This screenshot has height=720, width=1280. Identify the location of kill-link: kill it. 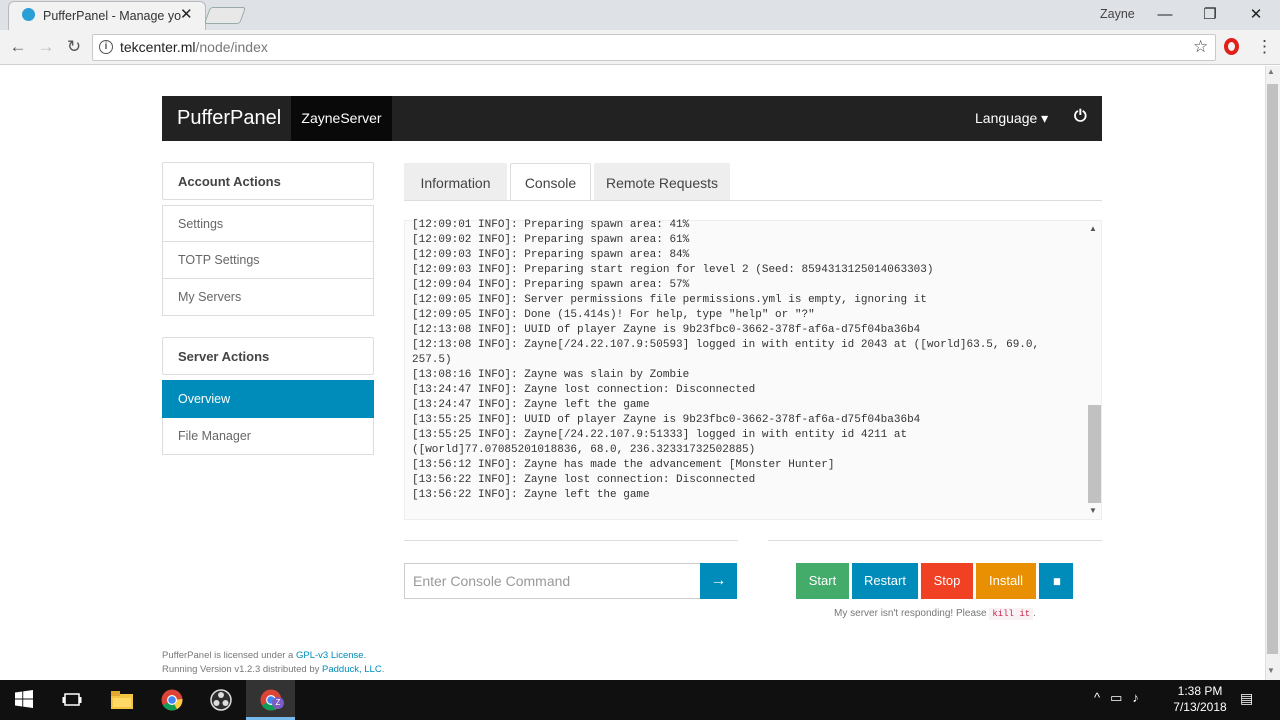
(1011, 614).